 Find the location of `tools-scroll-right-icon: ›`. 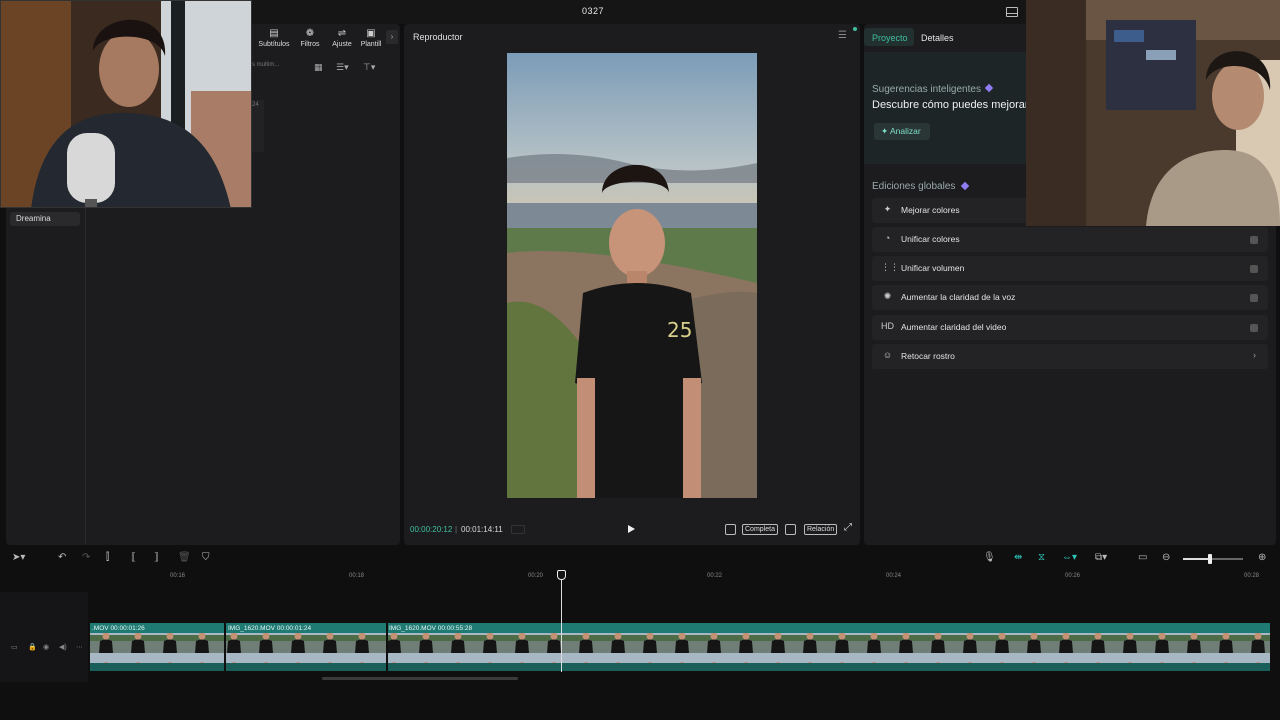

tools-scroll-right-icon: › is located at coordinates (392, 37).